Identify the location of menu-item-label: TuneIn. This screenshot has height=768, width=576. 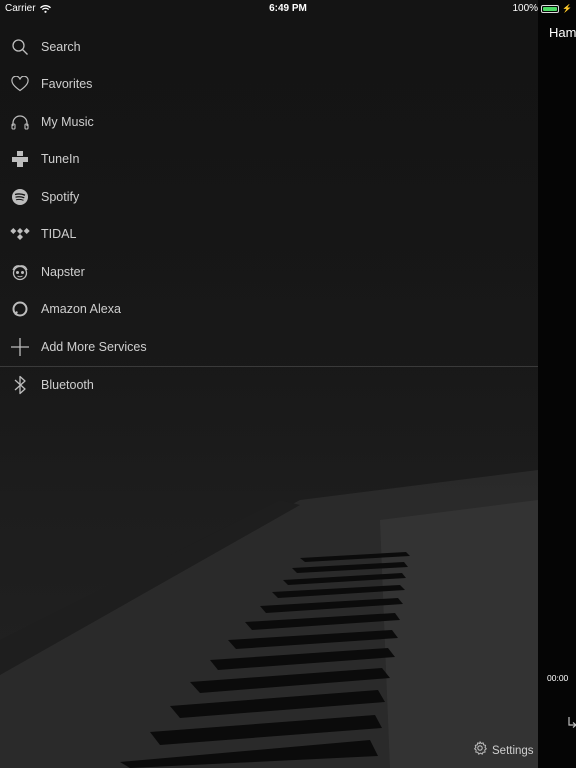
(60, 159).